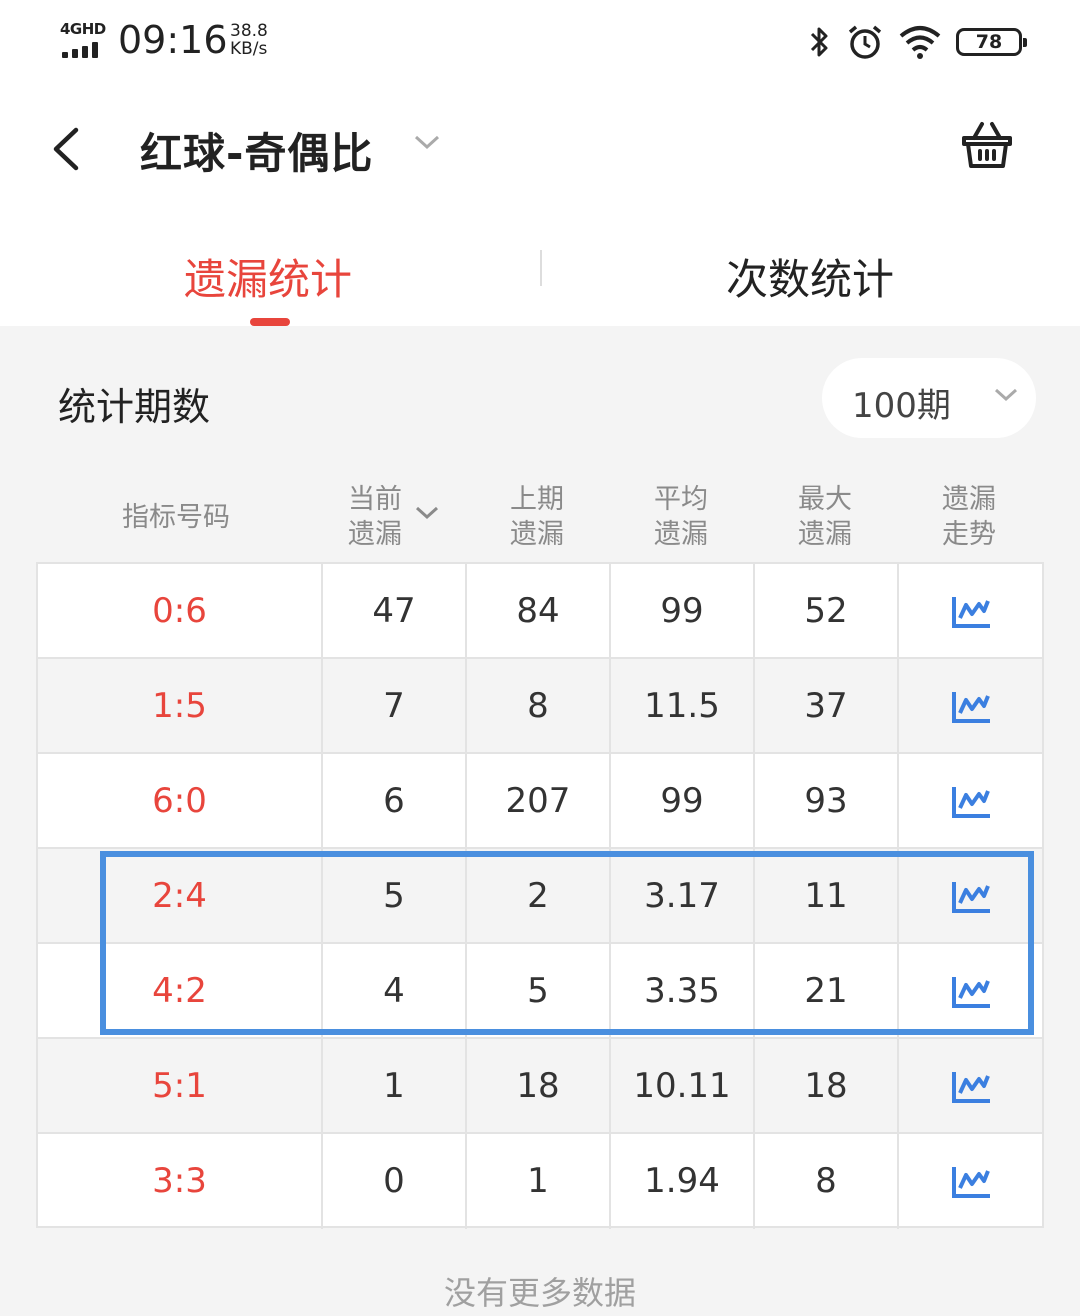 The image size is (1080, 1316). I want to click on last-omission-cell: 207, so click(539, 801).